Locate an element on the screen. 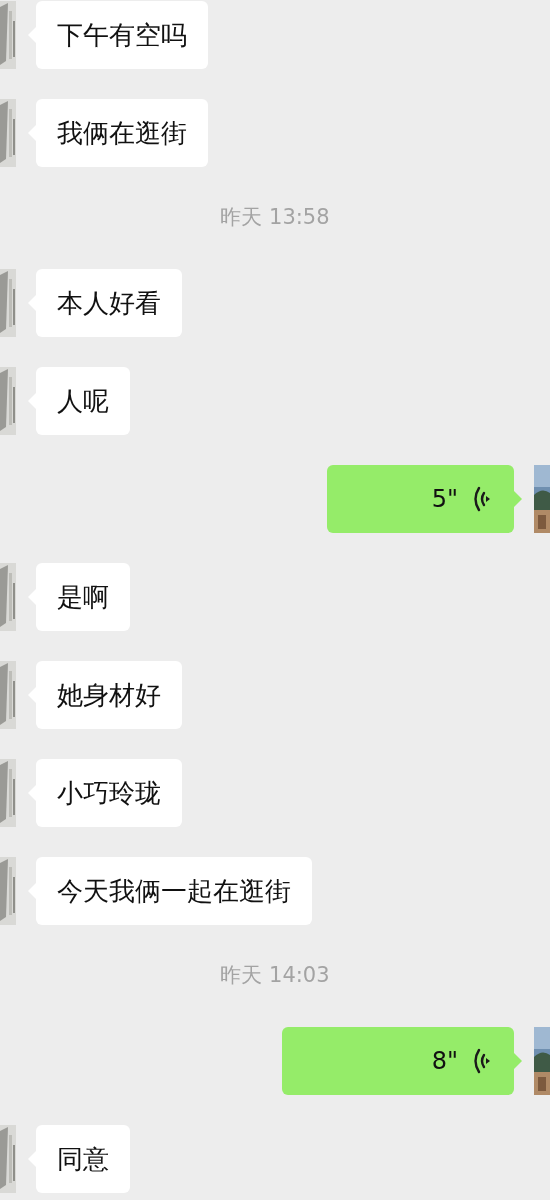  message-bubble: 小巧玲珑 is located at coordinates (109, 793).